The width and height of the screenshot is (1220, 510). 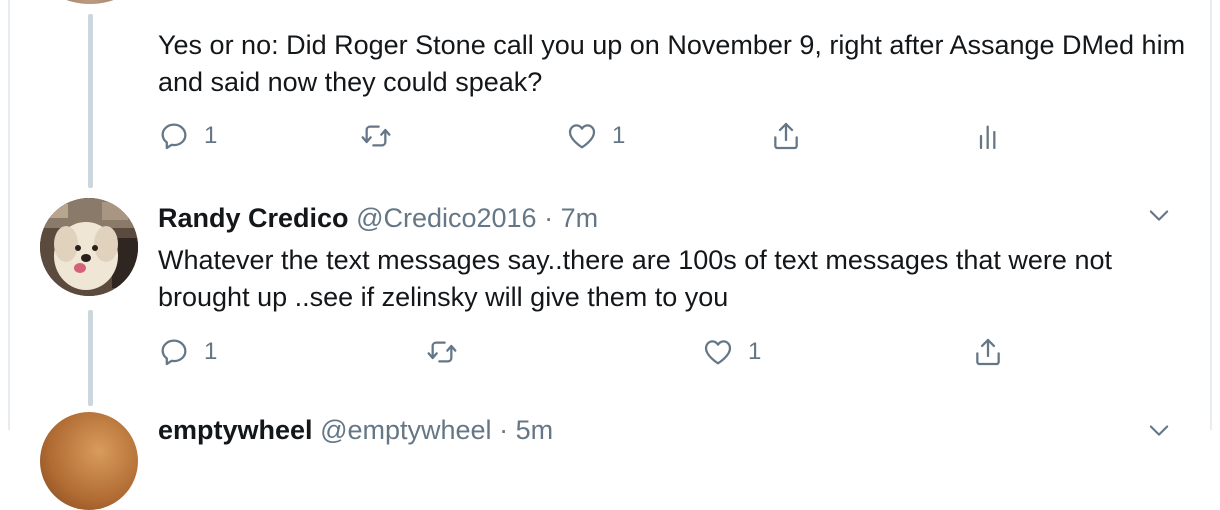 What do you see at coordinates (253, 218) in the screenshot?
I see `author-name: Randy Credico` at bounding box center [253, 218].